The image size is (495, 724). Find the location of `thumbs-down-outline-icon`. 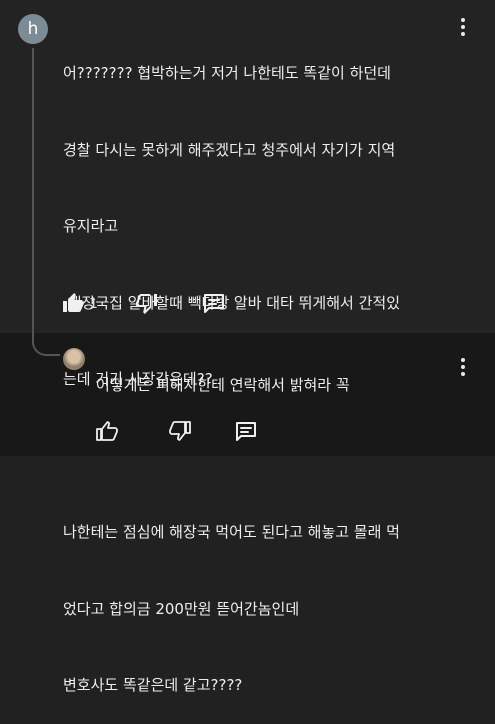

thumbs-down-outline-icon is located at coordinates (180, 431).